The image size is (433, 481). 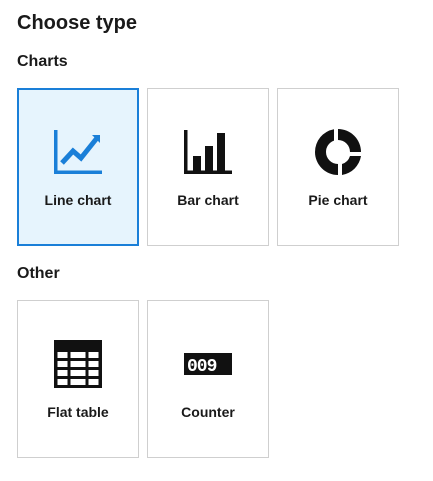 What do you see at coordinates (77, 23) in the screenshot?
I see `page-title: Choose type` at bounding box center [77, 23].